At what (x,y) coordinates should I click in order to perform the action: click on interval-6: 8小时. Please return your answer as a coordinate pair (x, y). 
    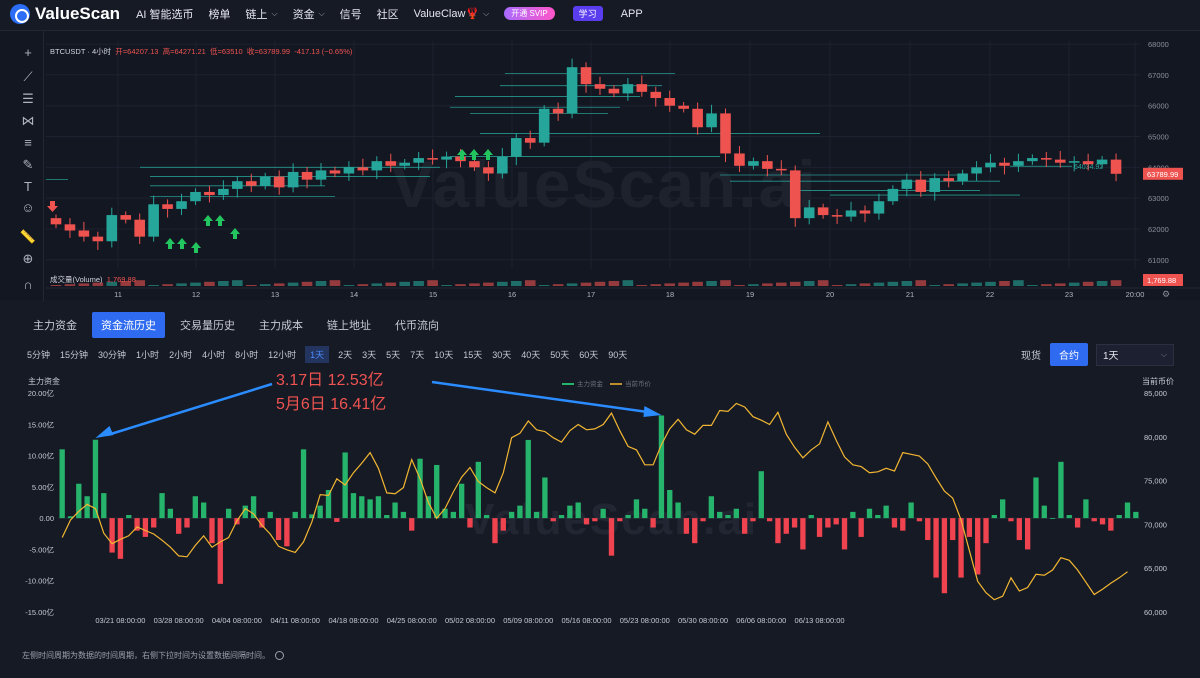
    Looking at the image, I should click on (246, 354).